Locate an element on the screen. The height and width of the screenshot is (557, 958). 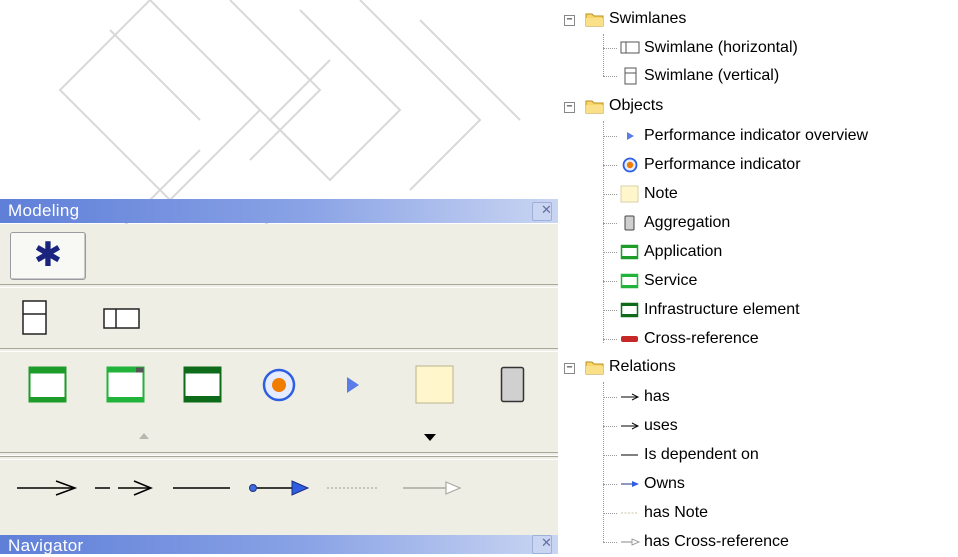
tree-item-is-dependent-on: Is dependent on is located at coordinates (689, 455).